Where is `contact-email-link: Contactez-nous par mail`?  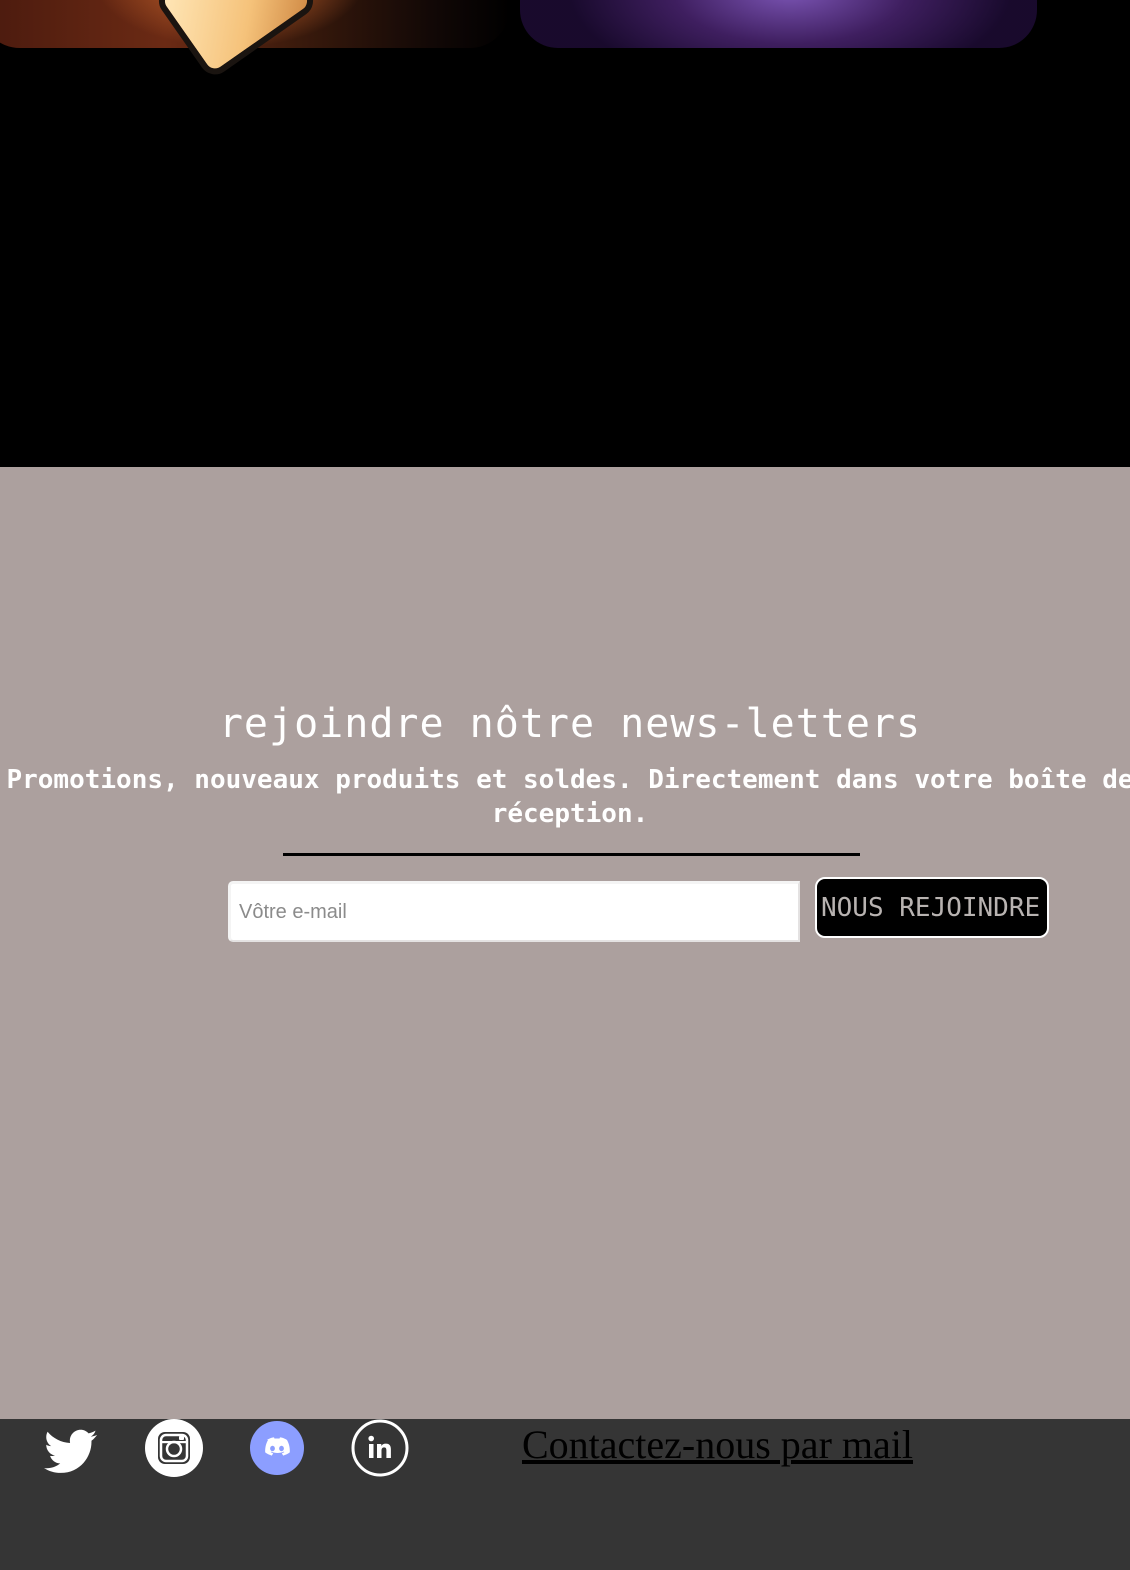
contact-email-link: Contactez-nous par mail is located at coordinates (717, 1445).